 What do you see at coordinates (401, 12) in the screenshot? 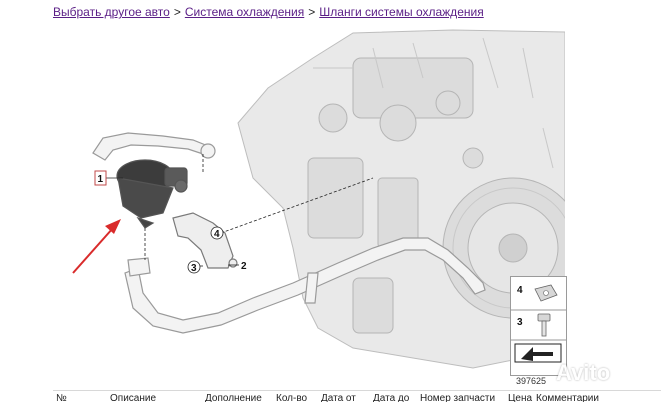
I see `breadcrumb-cooling-hoses-link: Шланги системы охлаждения` at bounding box center [401, 12].